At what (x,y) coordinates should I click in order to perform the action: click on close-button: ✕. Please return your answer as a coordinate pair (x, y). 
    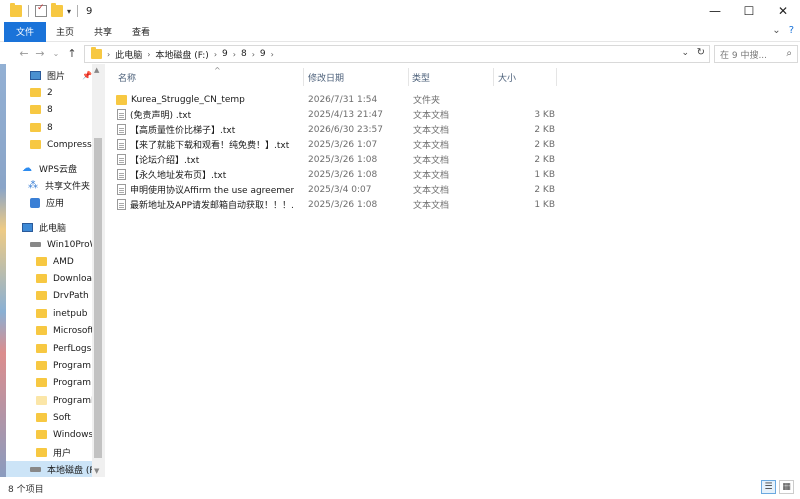
    Looking at the image, I should click on (783, 11).